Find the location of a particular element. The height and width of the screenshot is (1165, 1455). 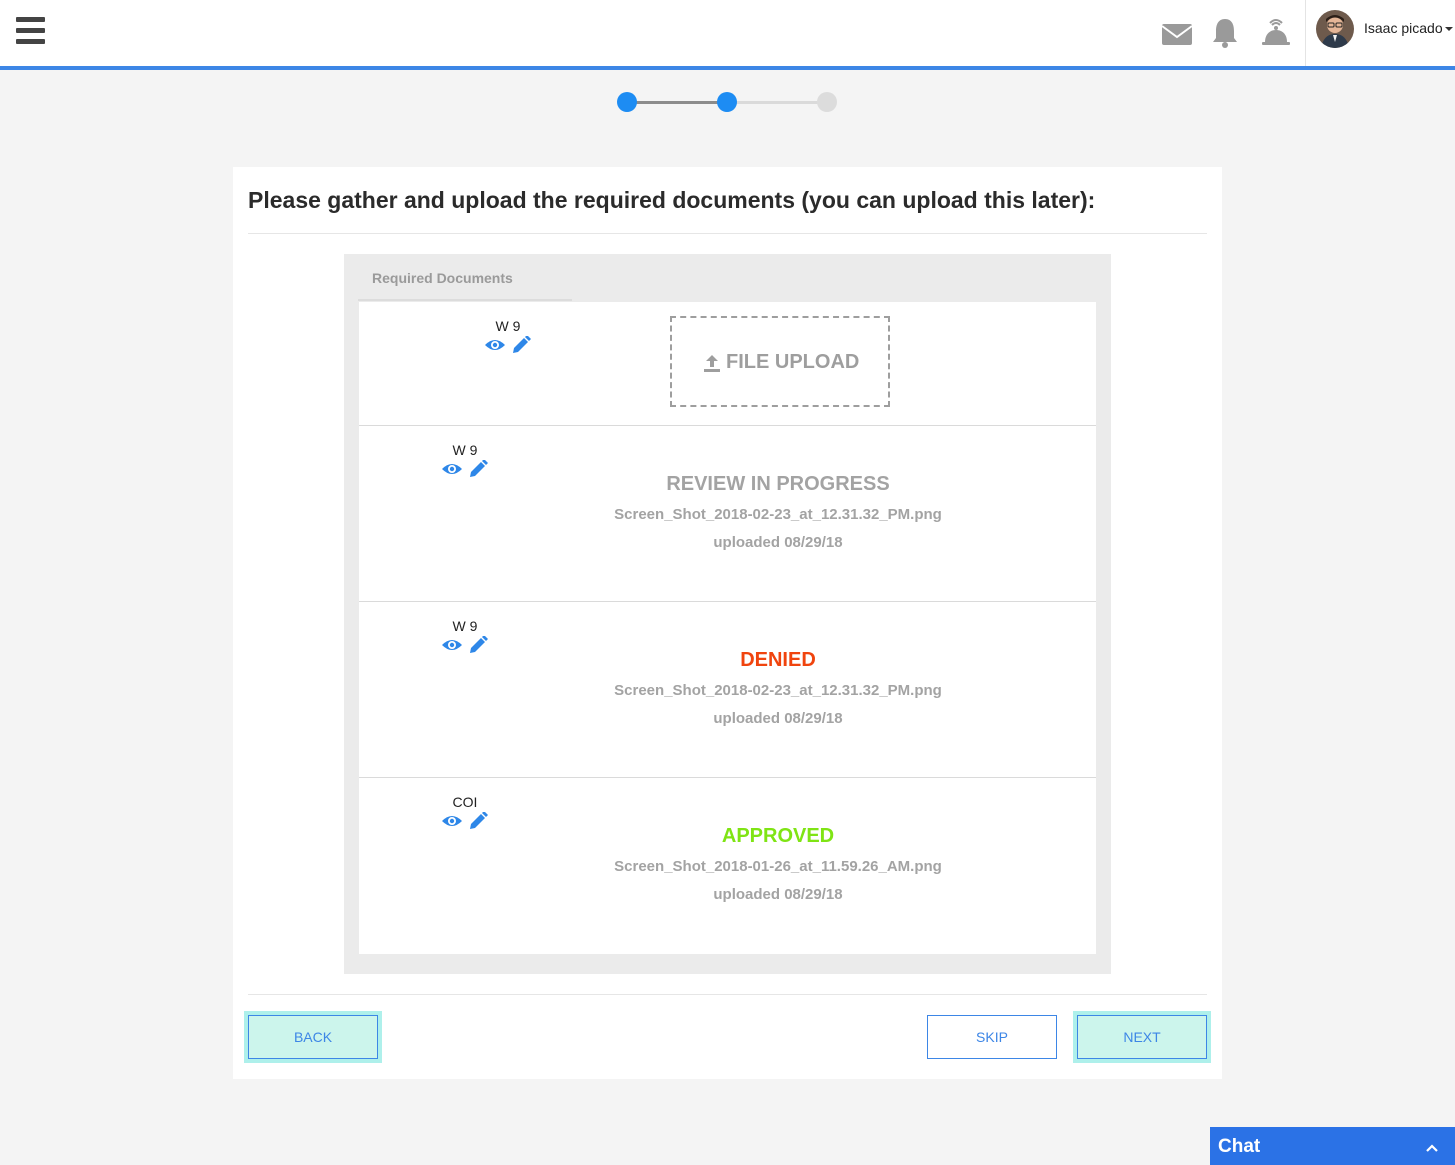

bell-icon is located at coordinates (1225, 32).